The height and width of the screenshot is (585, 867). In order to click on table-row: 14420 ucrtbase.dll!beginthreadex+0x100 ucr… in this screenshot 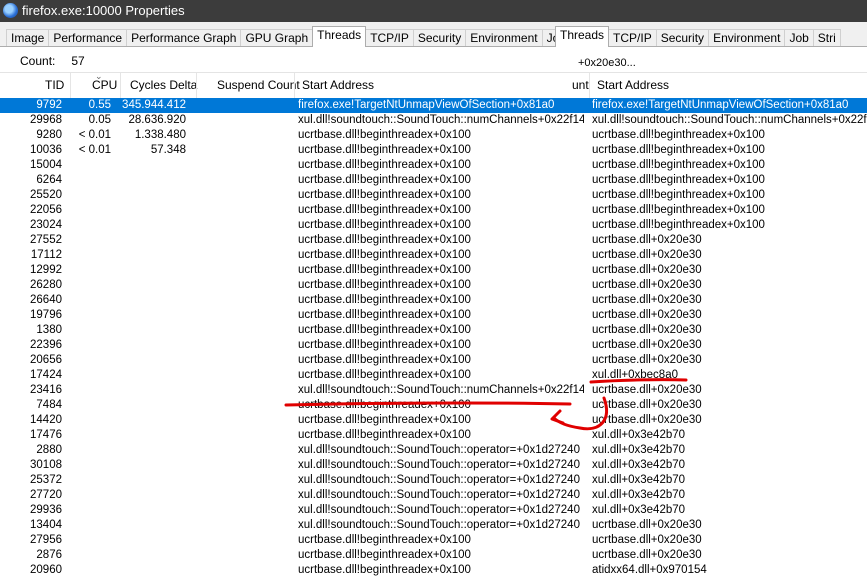, I will do `click(433, 420)`.